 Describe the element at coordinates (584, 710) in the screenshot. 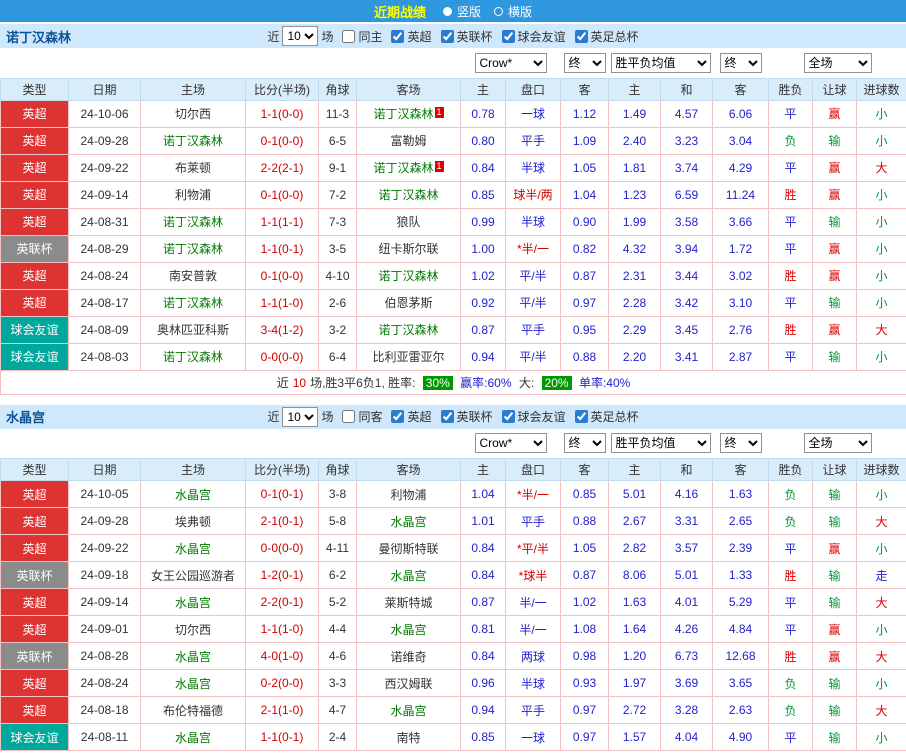

I see `odds-away-cell: 0.97` at that location.